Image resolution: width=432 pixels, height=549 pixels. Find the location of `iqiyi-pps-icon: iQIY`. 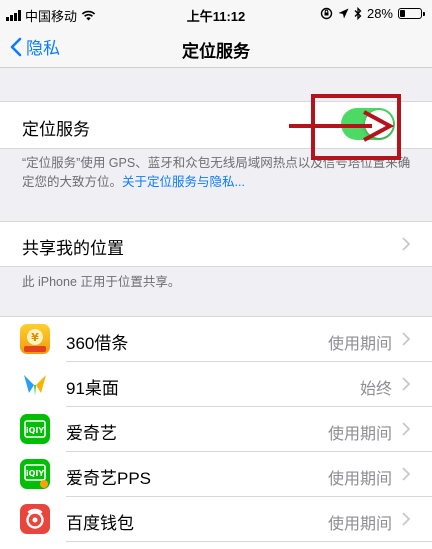

iqiyi-pps-icon: iQIY is located at coordinates (35, 474).